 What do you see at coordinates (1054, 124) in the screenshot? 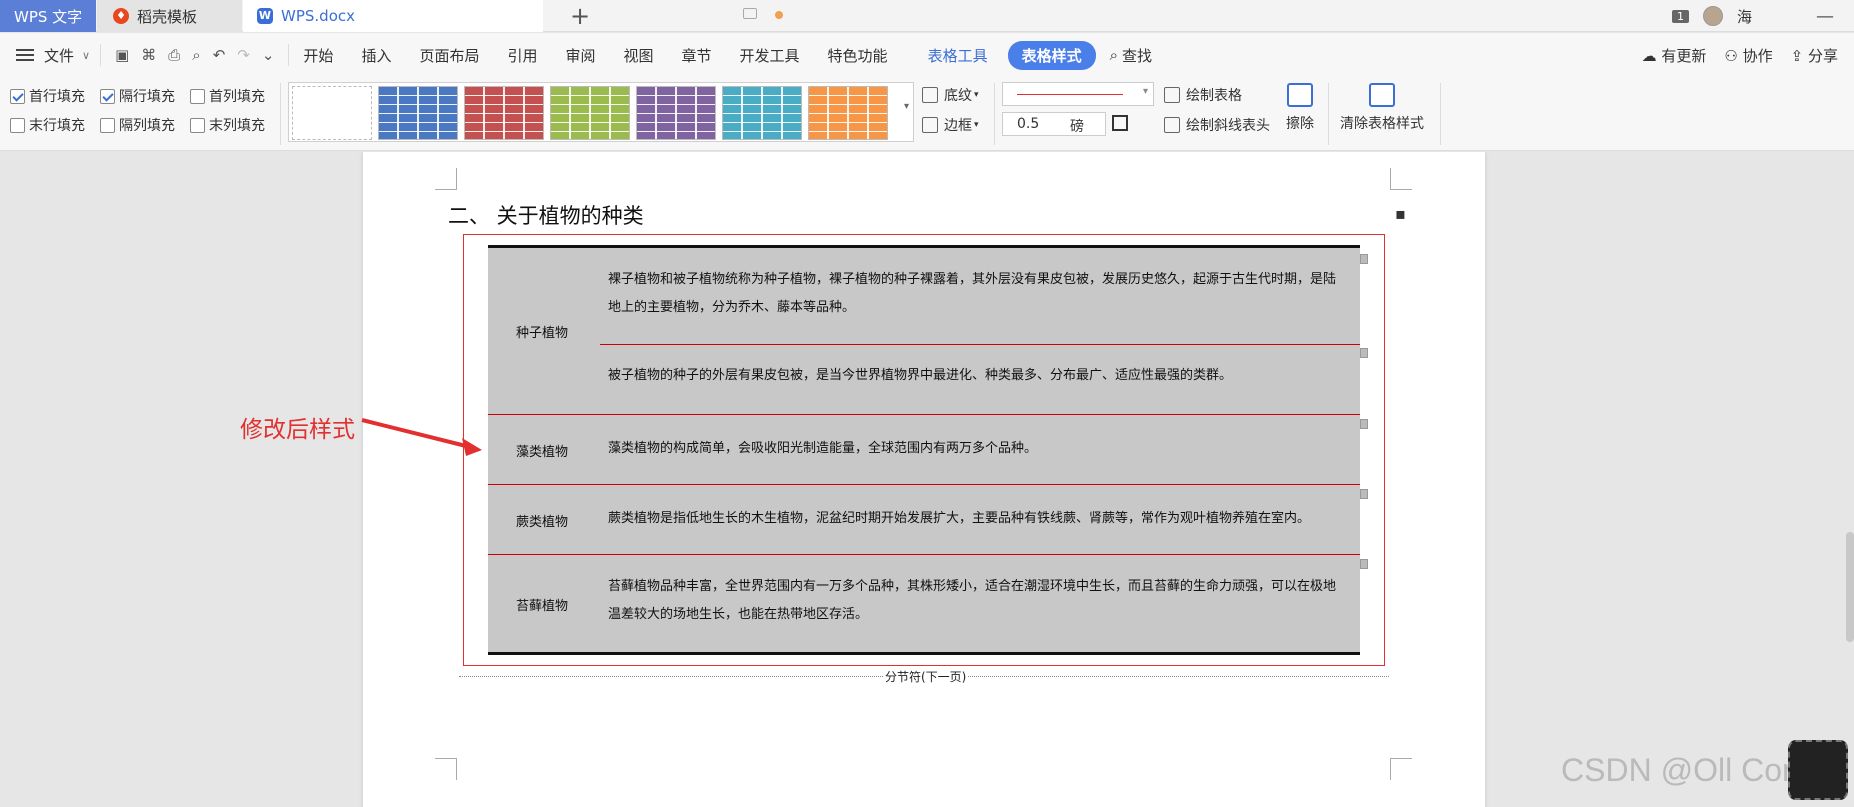
I see `line-width-select: 0.5` at bounding box center [1054, 124].